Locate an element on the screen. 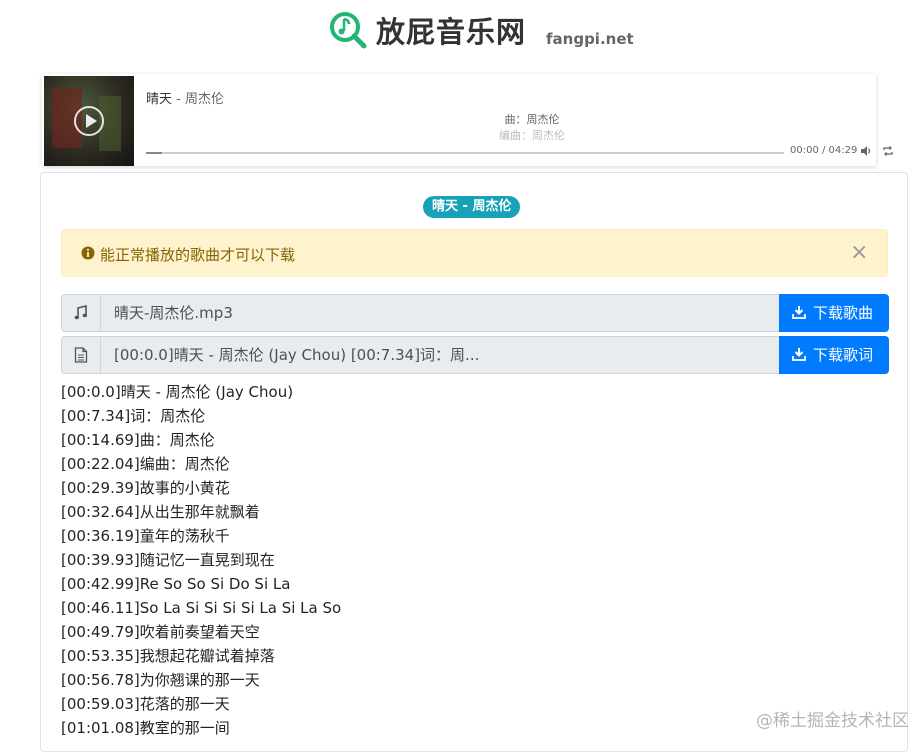 This screenshot has height=752, width=917. alert-warning: 能正常播放的歌曲才可以下载 × is located at coordinates (474, 253).